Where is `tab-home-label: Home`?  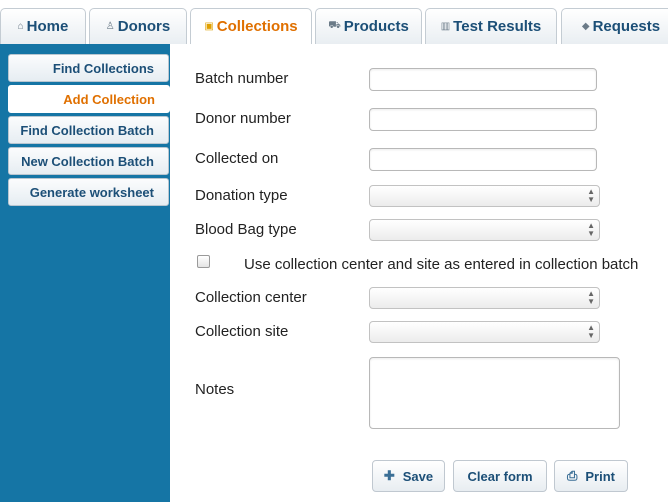 tab-home-label: Home is located at coordinates (47, 26).